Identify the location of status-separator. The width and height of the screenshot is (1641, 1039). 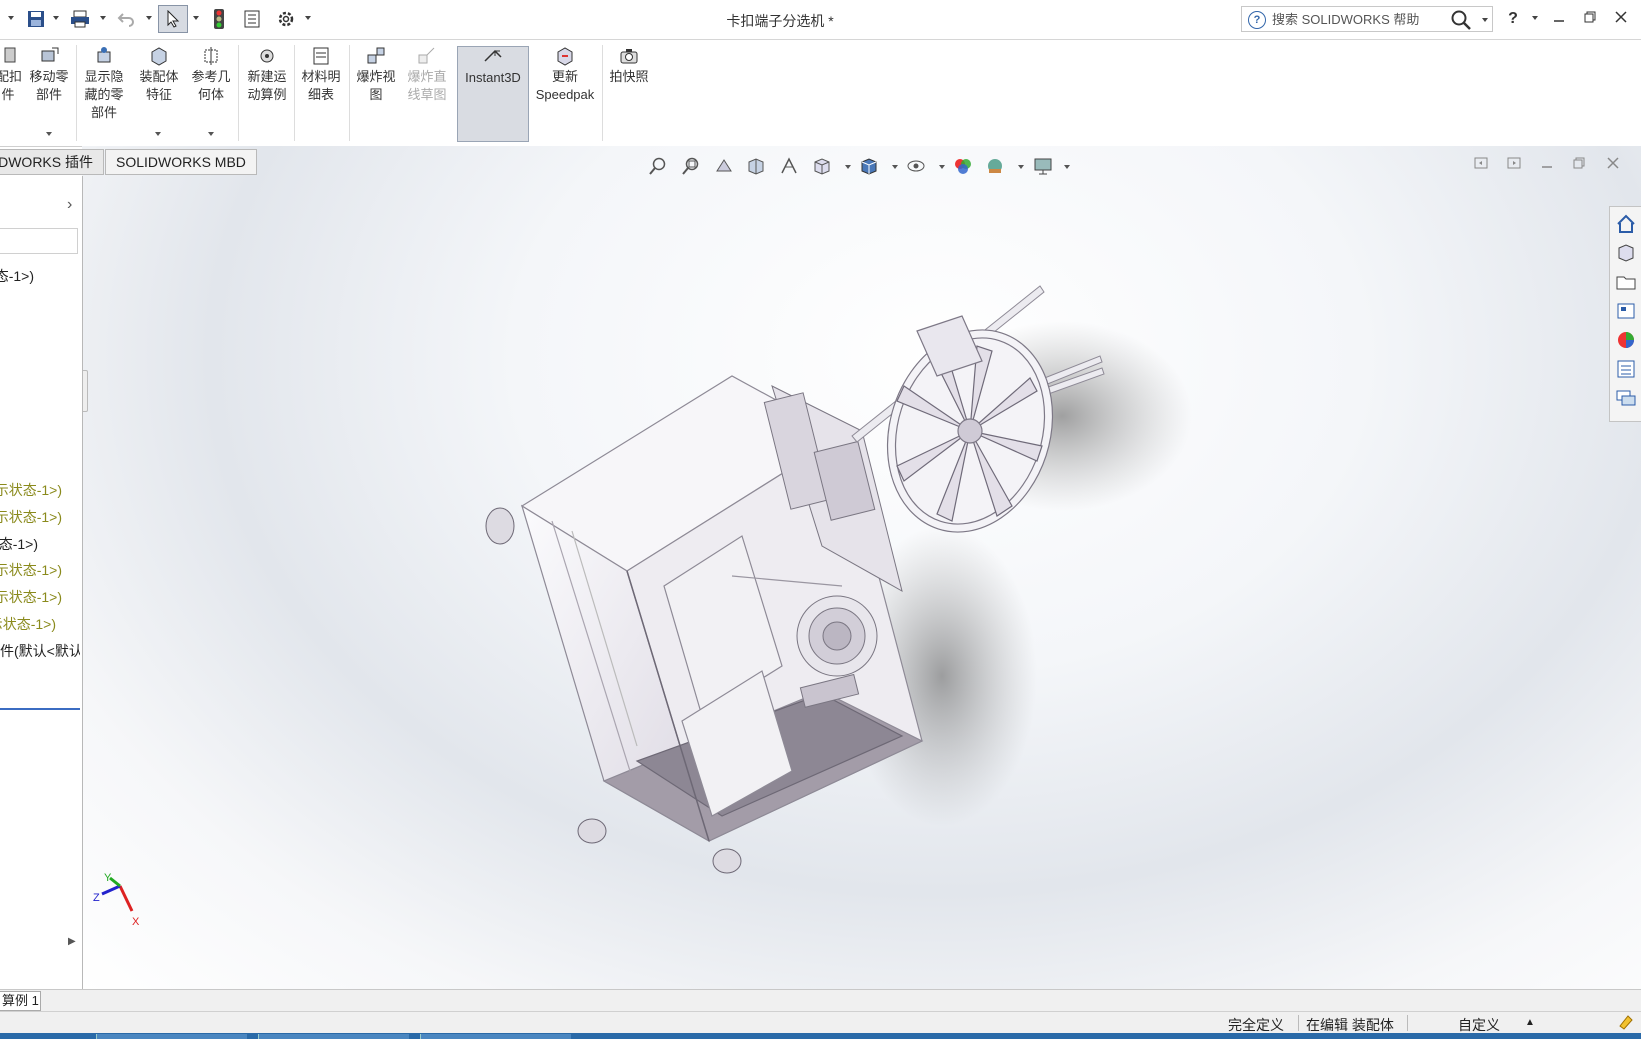
(1298, 1023).